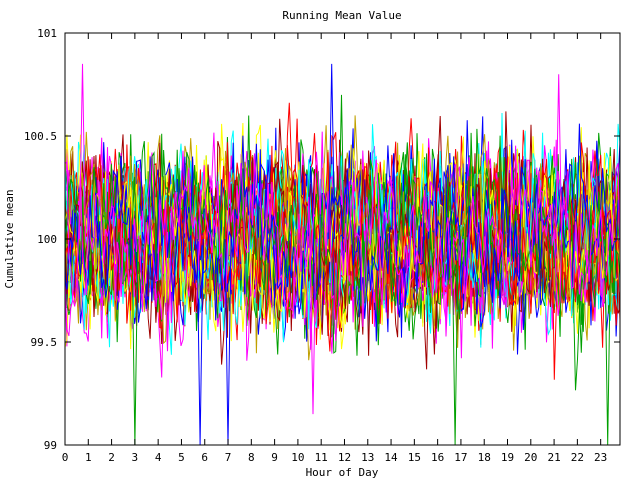 This screenshot has width=640, height=480. Describe the element at coordinates (484, 457) in the screenshot. I see `x-tick-label: 18` at that location.